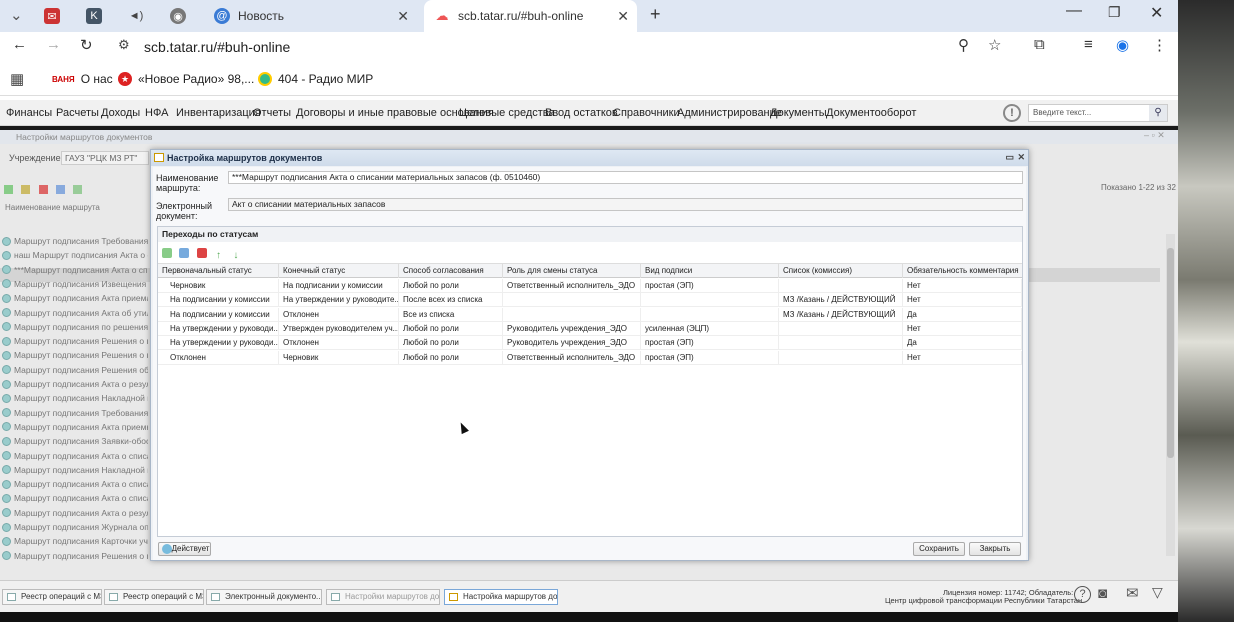  Describe the element at coordinates (78, 189) in the screenshot. I see `refresh-icon` at that location.